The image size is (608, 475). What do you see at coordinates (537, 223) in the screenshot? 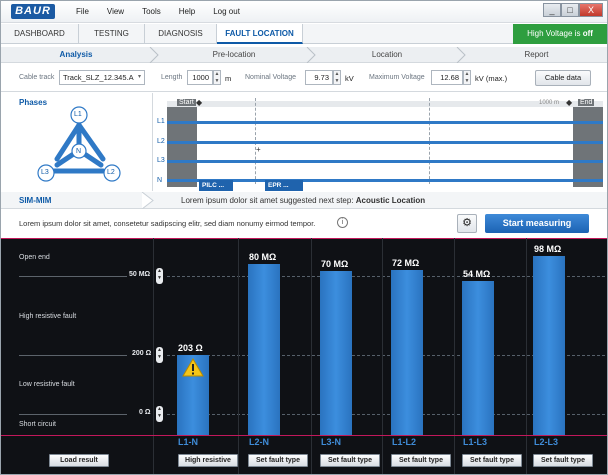
I see `start-measuring-button: Start measuring` at bounding box center [537, 223].